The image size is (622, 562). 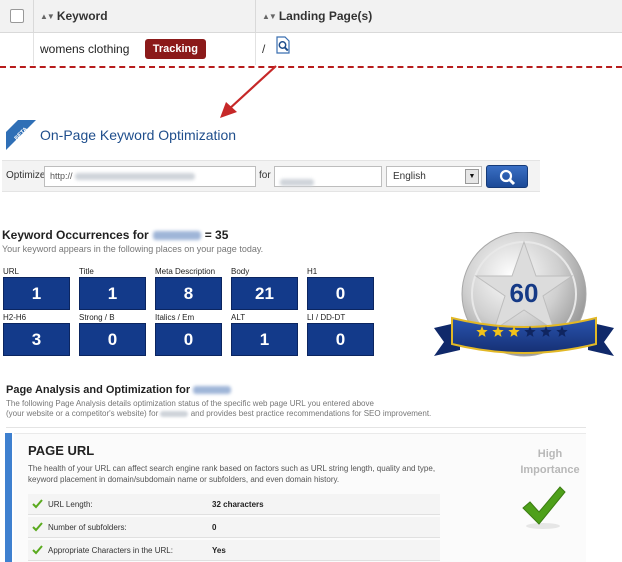 I want to click on optimize-bar: Optimize http:// for English ▼, so click(x=271, y=176).